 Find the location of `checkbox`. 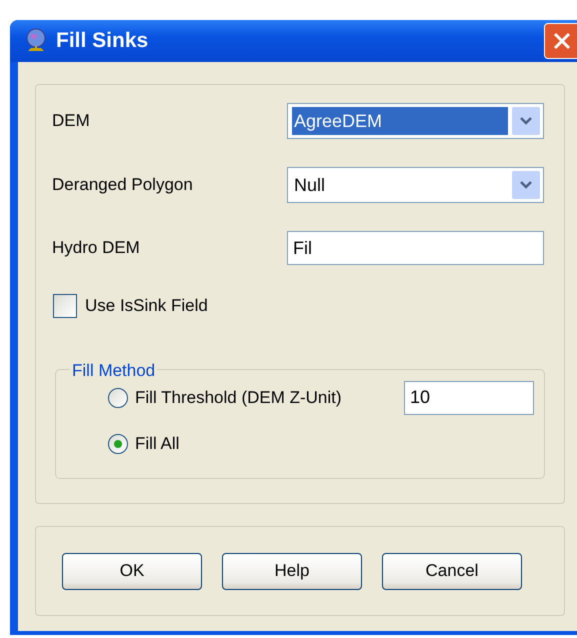

checkbox is located at coordinates (65, 306).